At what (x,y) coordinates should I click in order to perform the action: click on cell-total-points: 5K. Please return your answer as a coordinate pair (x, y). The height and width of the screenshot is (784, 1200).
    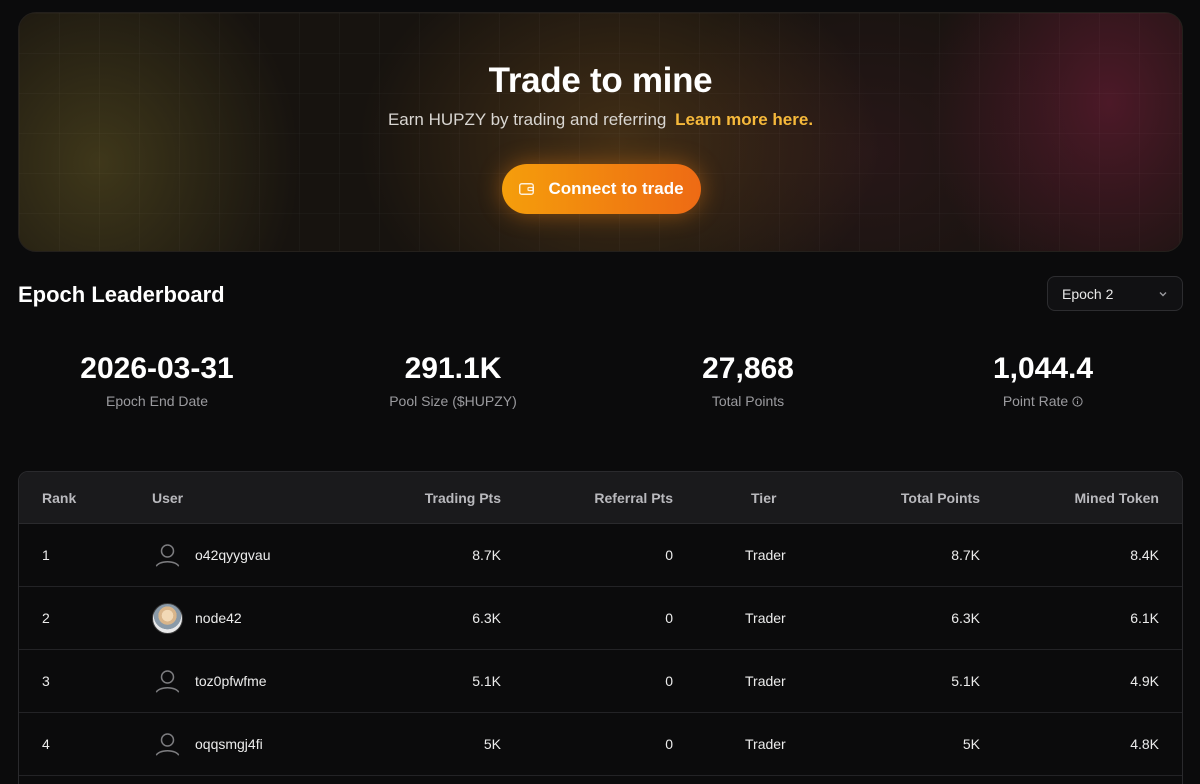
    Looking at the image, I should click on (971, 744).